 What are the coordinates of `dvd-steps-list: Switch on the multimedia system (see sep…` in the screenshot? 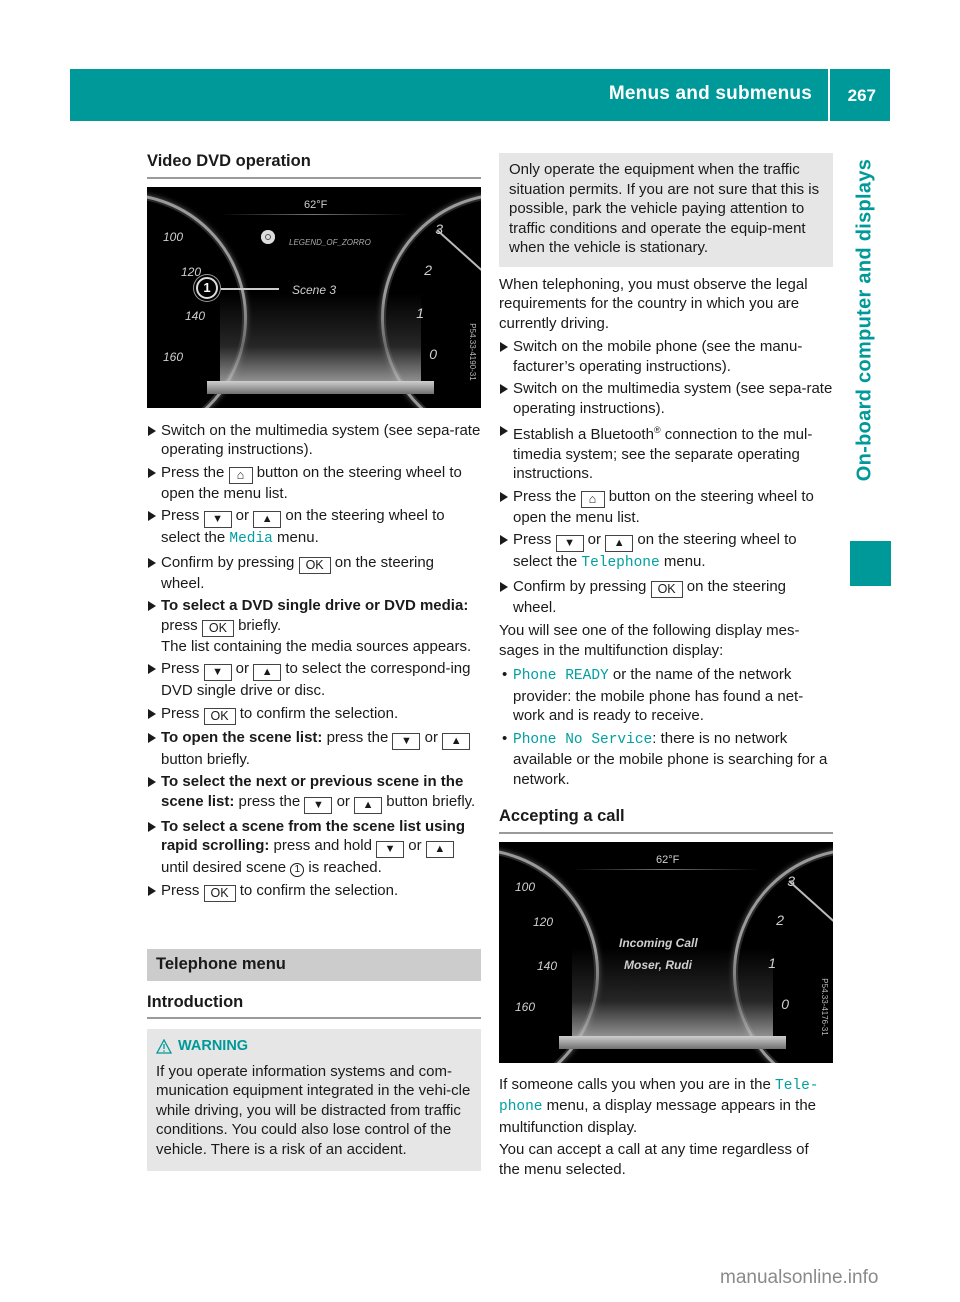 It's located at (314, 661).